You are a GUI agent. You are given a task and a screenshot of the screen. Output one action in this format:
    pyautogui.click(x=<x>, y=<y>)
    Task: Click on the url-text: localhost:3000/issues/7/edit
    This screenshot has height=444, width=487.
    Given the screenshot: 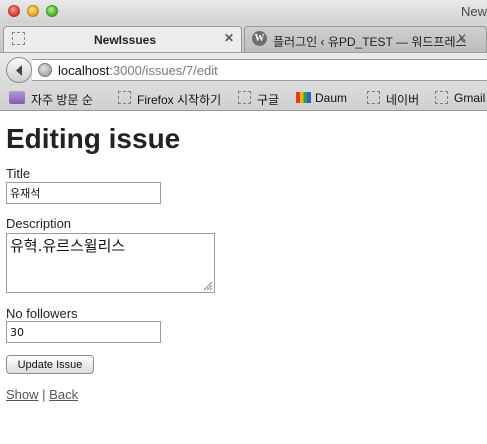 What is the action you would take?
    pyautogui.click(x=138, y=70)
    